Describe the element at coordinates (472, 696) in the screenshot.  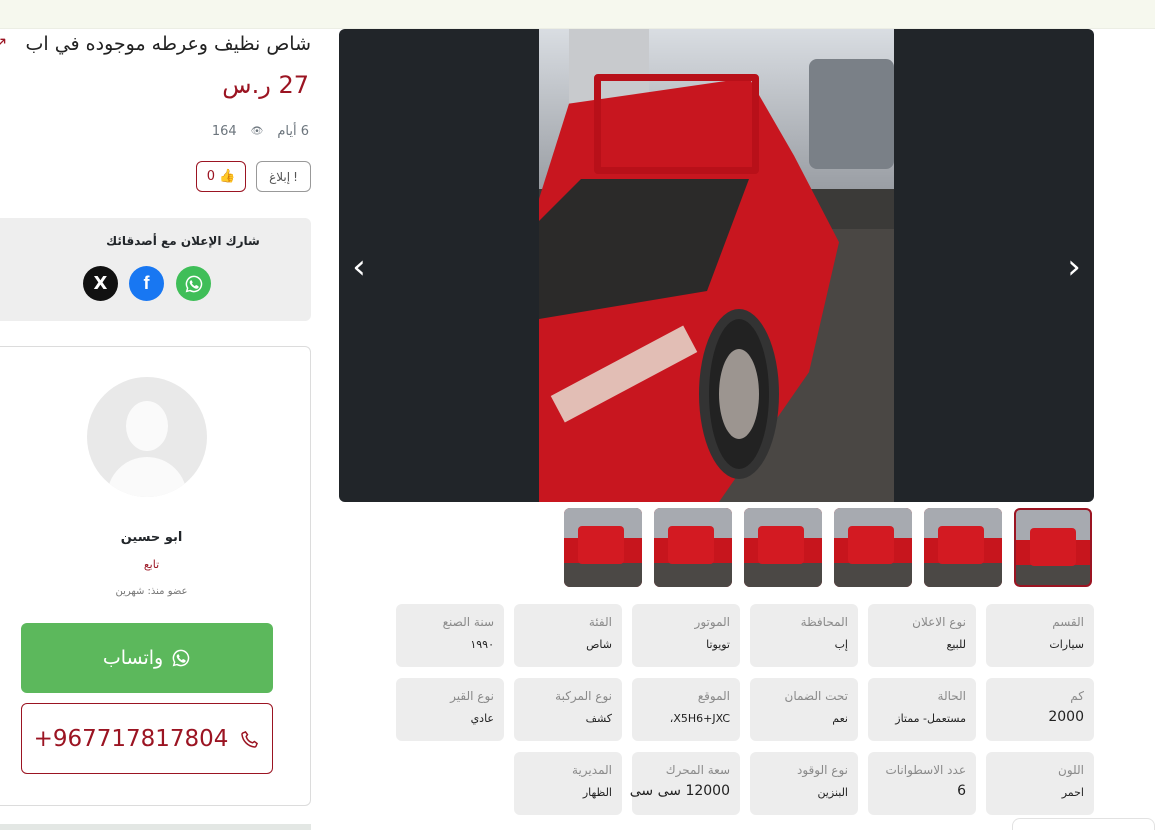
I see `spec-label: نوع القير` at that location.